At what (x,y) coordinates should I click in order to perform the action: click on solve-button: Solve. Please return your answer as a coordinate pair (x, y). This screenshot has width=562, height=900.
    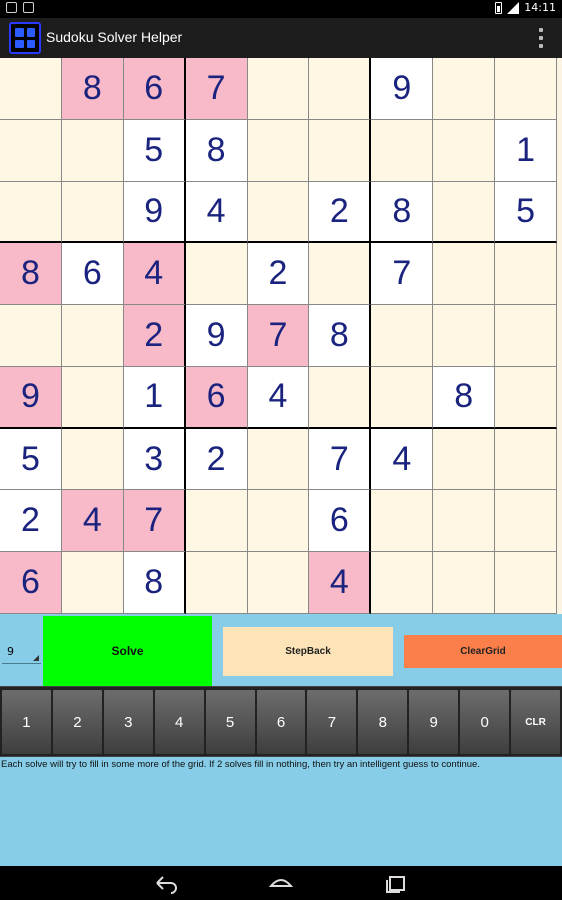
    Looking at the image, I should click on (127, 651).